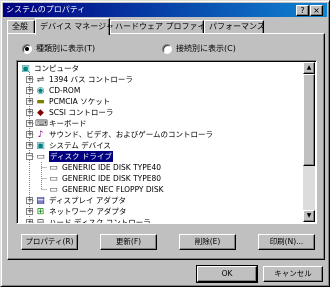 Image resolution: width=330 pixels, height=287 pixels. Describe the element at coordinates (131, 134) in the screenshot. I see `tree-item-label: サウンド、ビデオ、およびゲームのコントローラ` at that location.